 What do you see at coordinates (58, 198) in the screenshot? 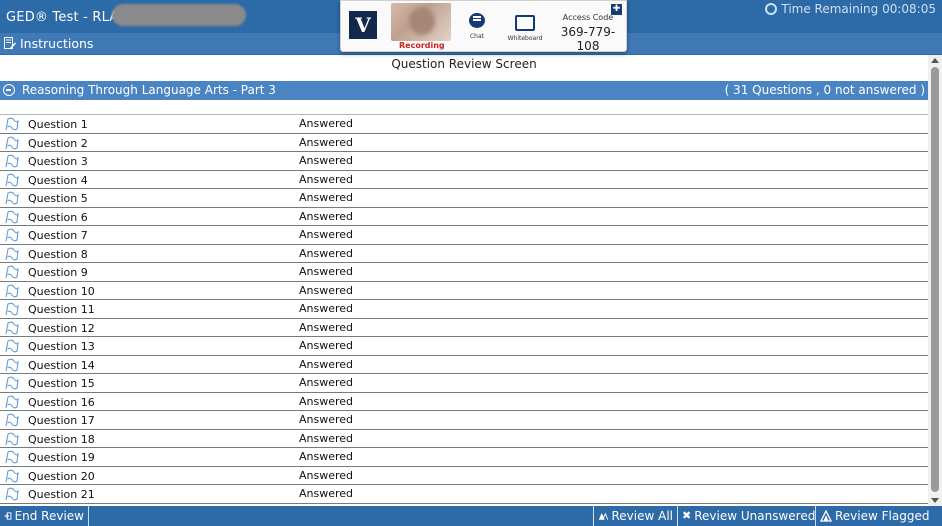
I see `question-label: Question 5` at bounding box center [58, 198].